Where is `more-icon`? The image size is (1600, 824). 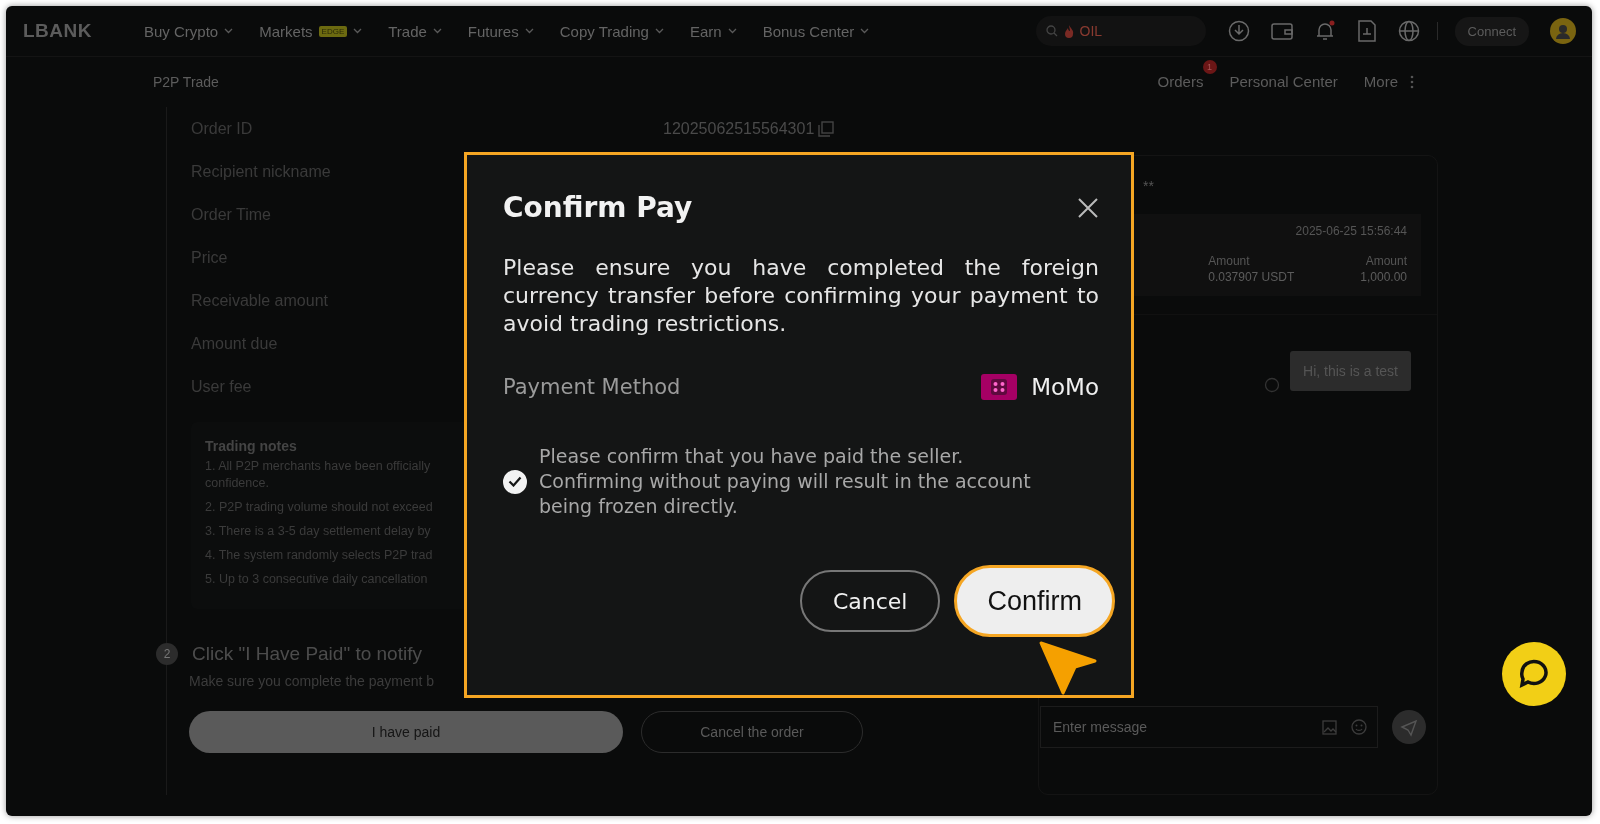
more-icon is located at coordinates (1412, 82).